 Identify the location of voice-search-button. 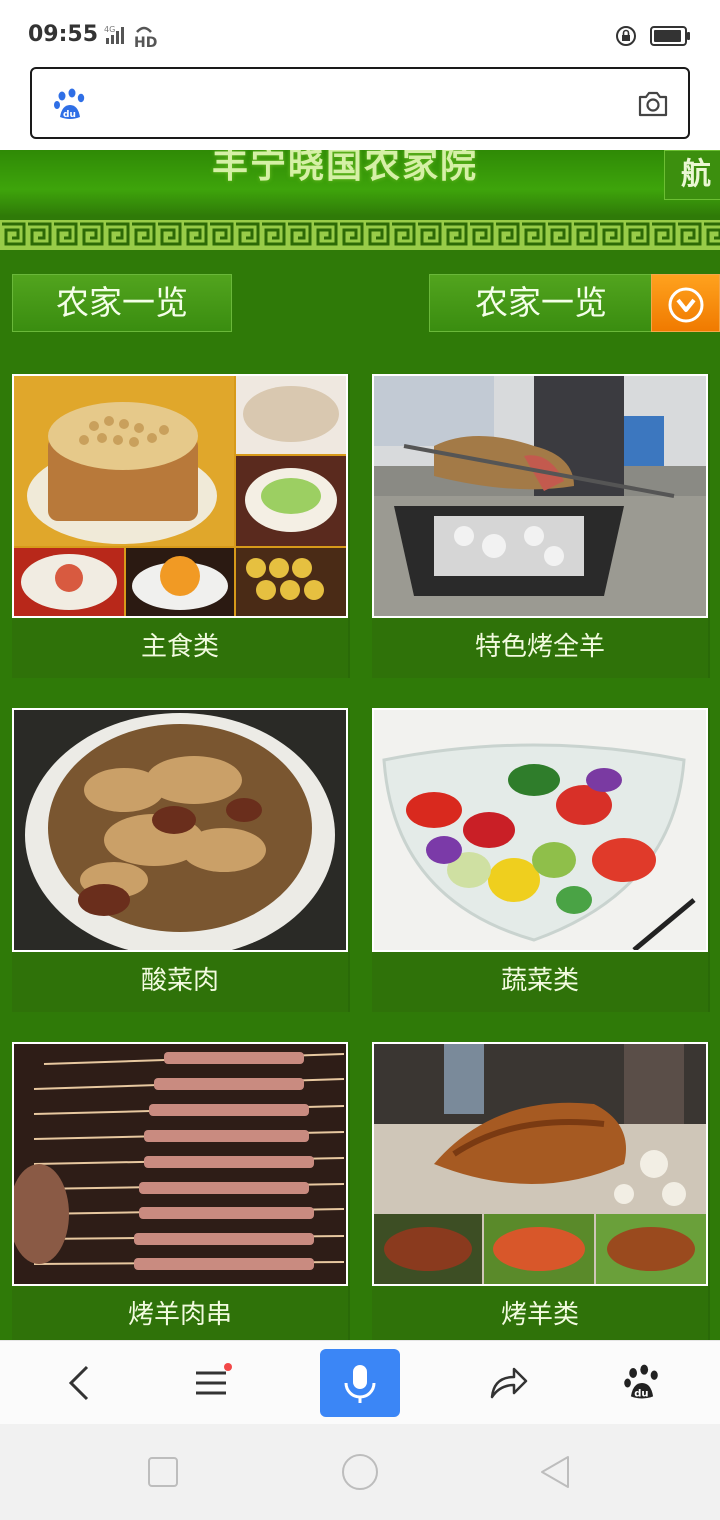
(360, 1383).